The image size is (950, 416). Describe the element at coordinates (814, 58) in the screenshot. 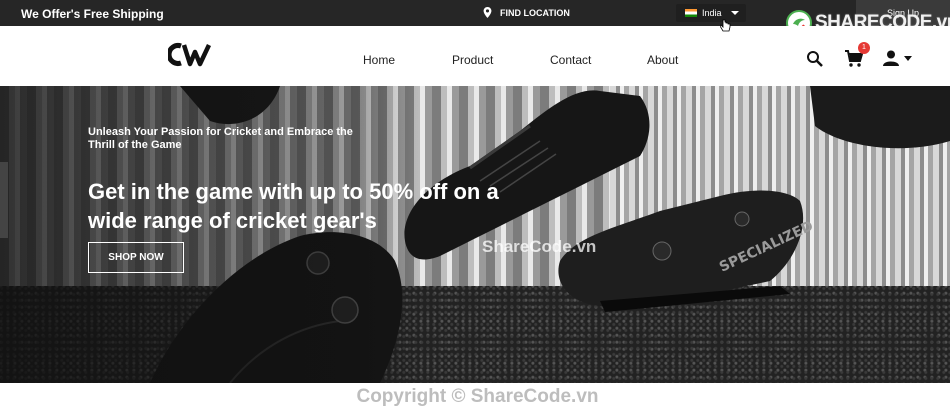

I see `search-icon` at that location.